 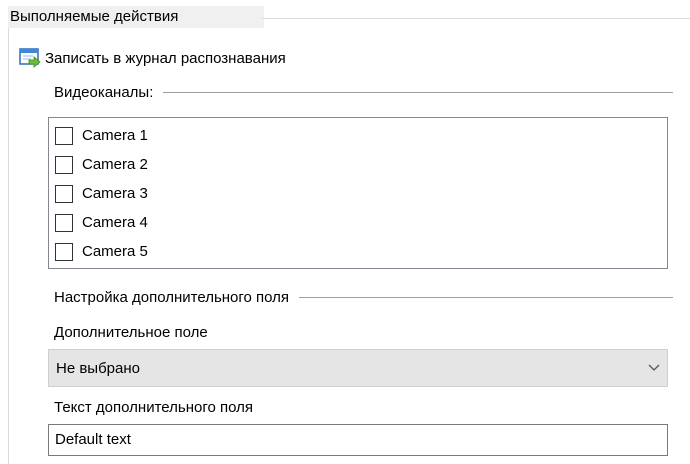 I want to click on list-item: Camera 4, so click(x=358, y=222).